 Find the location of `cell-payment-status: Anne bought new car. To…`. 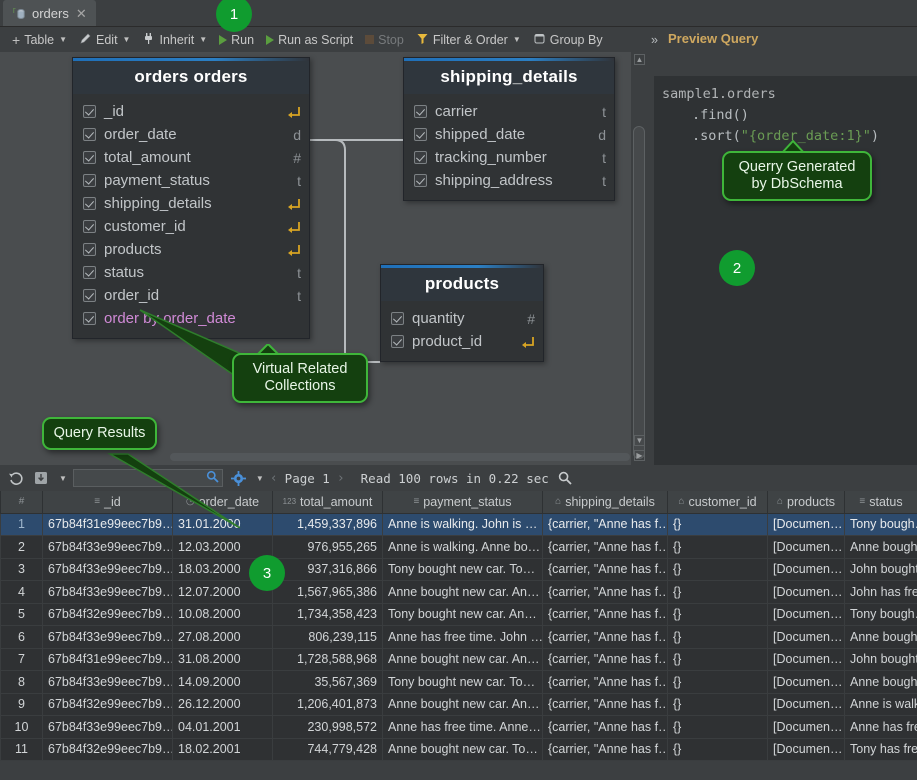

cell-payment-status: Anne bought new car. To… is located at coordinates (462, 749).